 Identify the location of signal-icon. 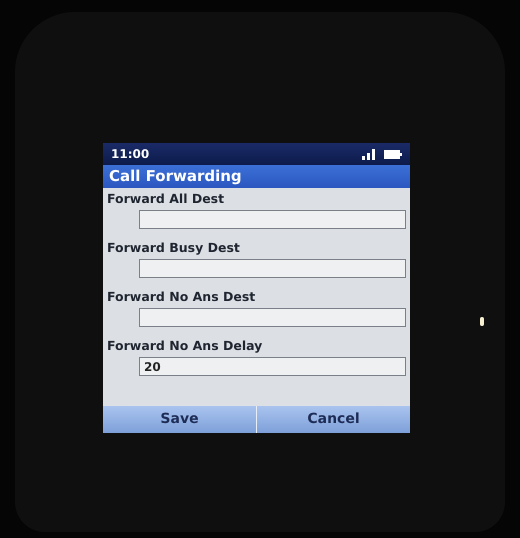
(369, 154).